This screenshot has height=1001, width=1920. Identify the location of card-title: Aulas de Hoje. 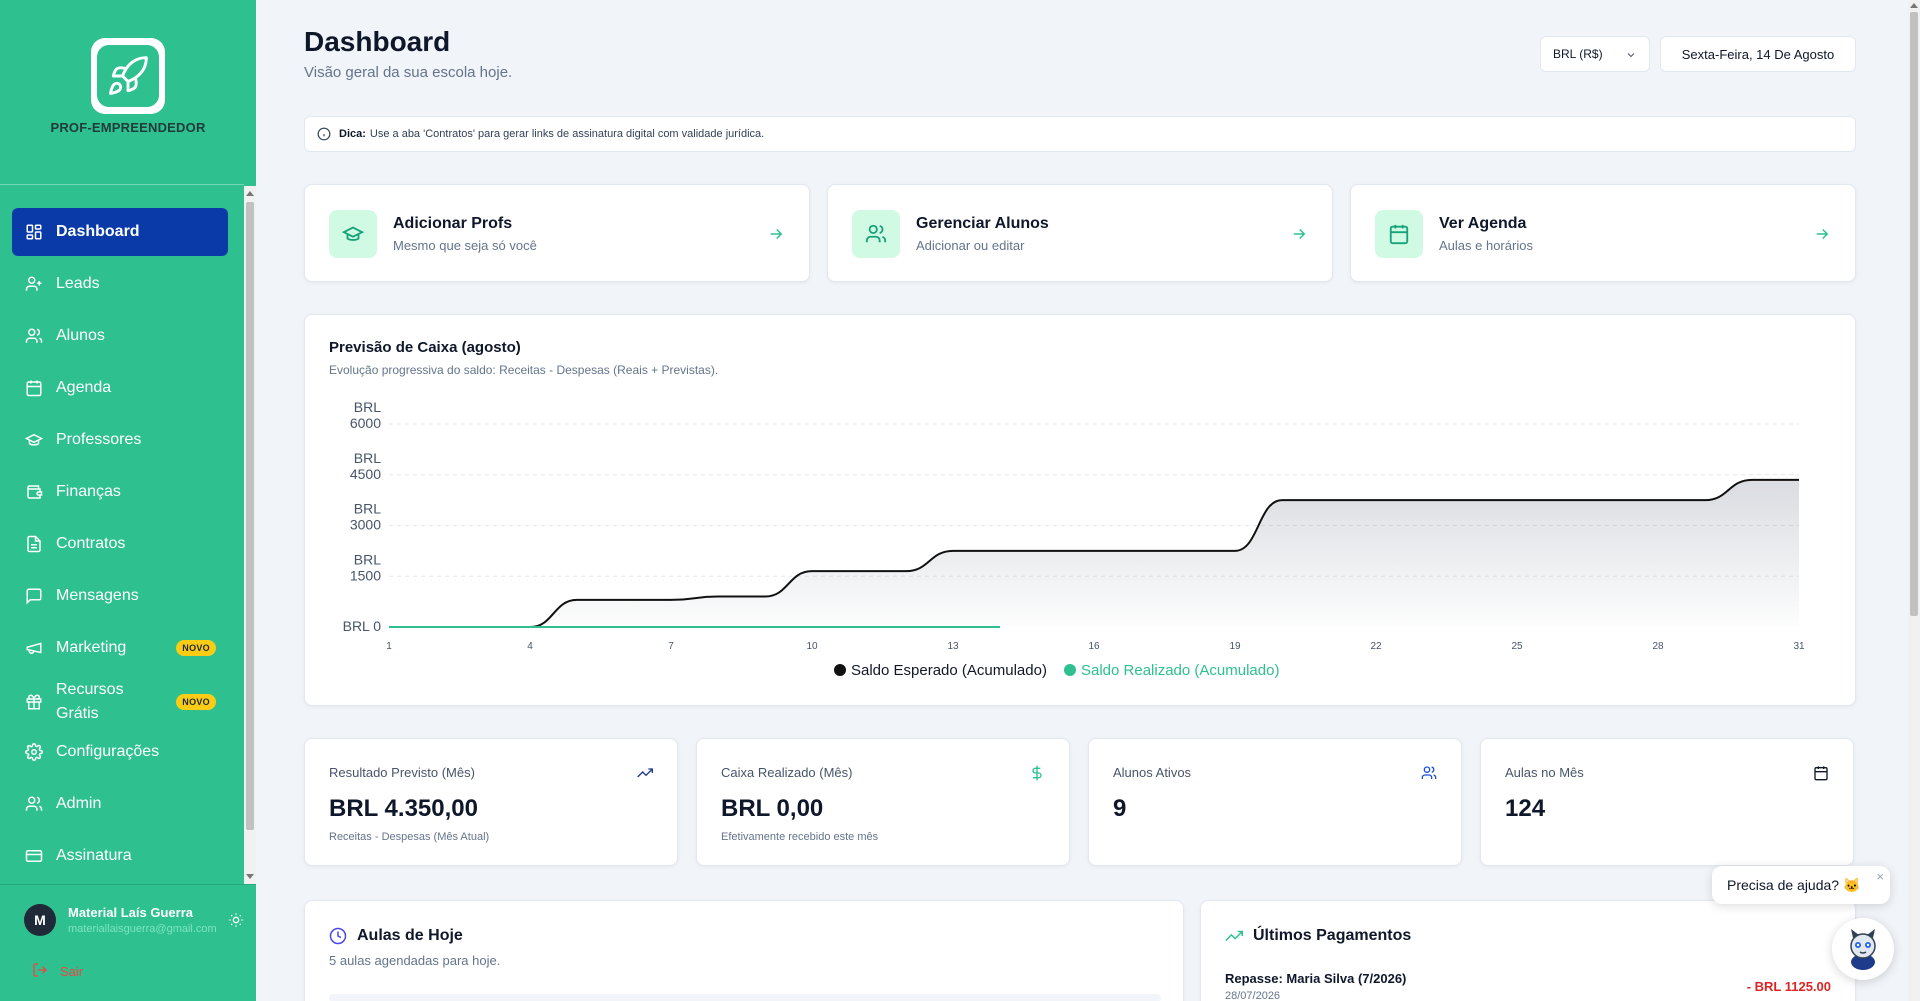
(410, 935).